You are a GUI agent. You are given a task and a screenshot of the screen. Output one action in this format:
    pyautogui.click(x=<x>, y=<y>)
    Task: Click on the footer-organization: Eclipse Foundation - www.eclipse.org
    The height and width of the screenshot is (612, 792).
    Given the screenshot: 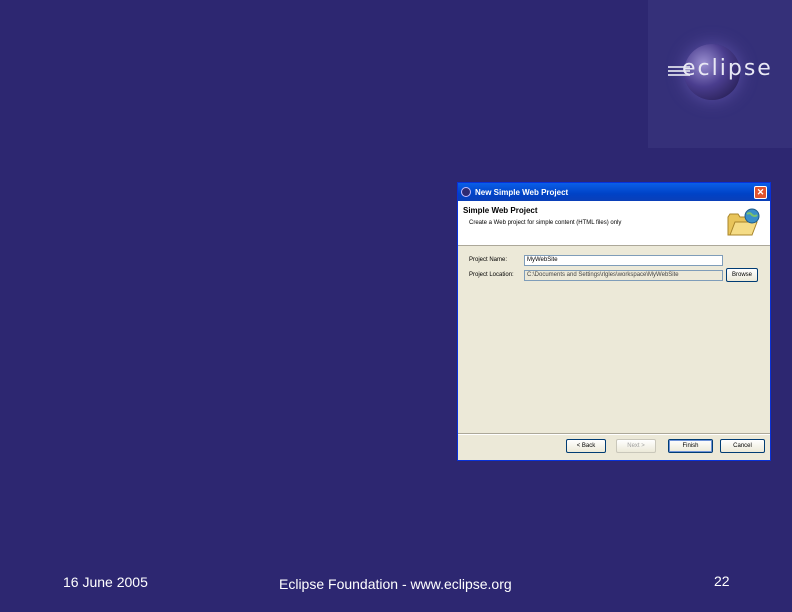 What is the action you would take?
    pyautogui.click(x=395, y=584)
    